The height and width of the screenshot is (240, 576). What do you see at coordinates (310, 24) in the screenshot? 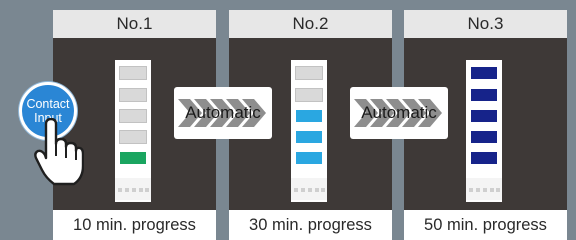
I see `panel-title: No.2` at bounding box center [310, 24].